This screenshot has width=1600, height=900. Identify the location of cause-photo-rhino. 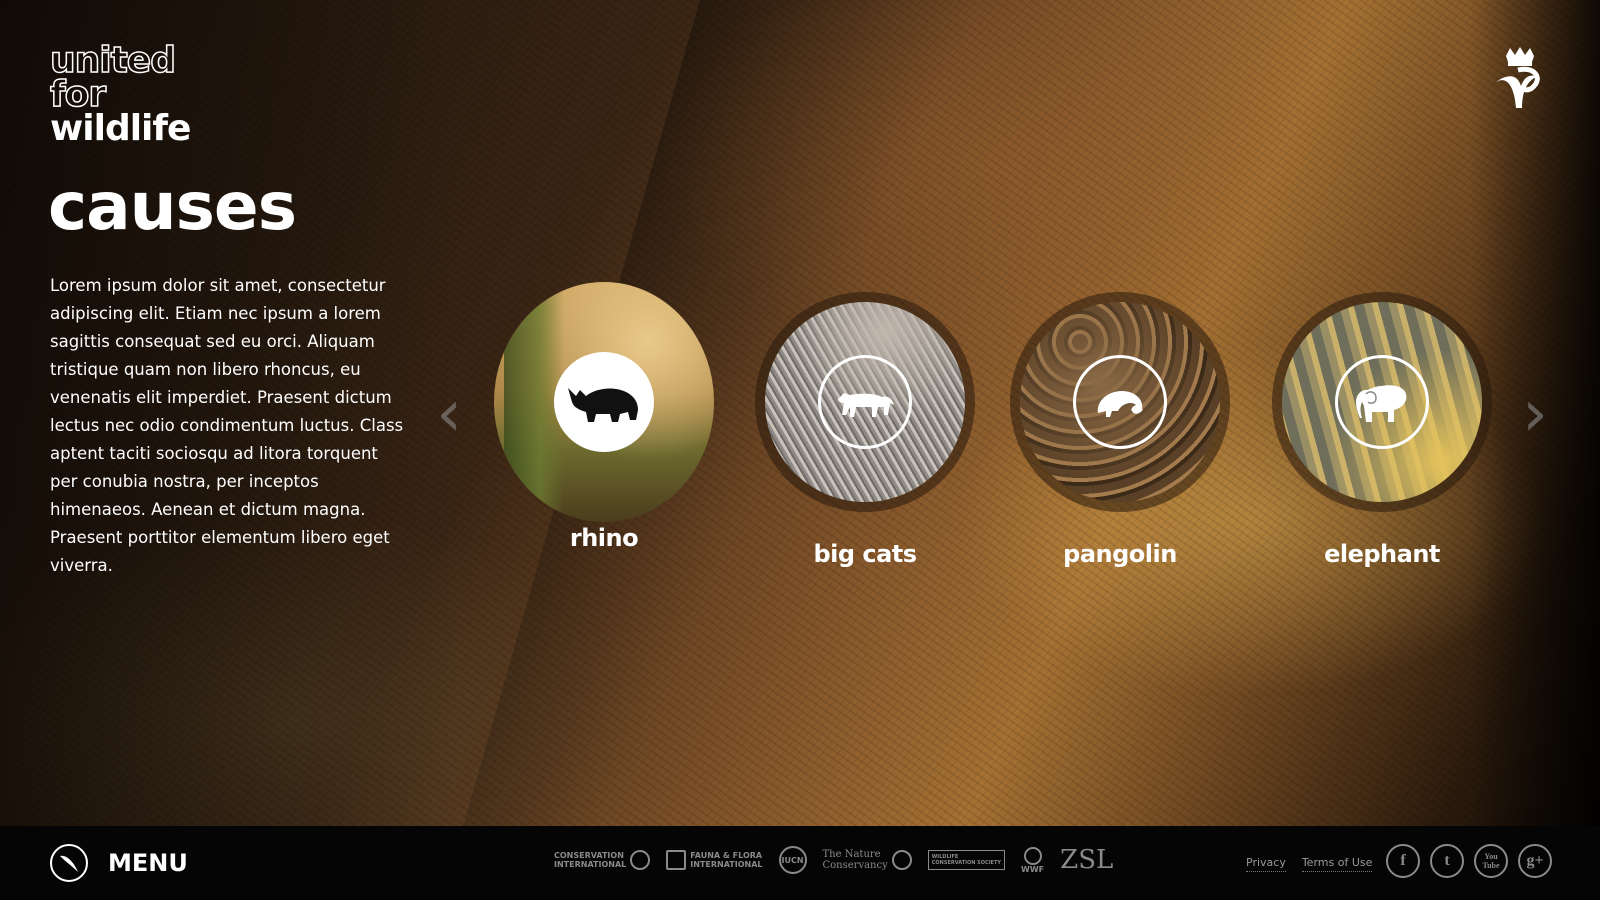
(604, 402).